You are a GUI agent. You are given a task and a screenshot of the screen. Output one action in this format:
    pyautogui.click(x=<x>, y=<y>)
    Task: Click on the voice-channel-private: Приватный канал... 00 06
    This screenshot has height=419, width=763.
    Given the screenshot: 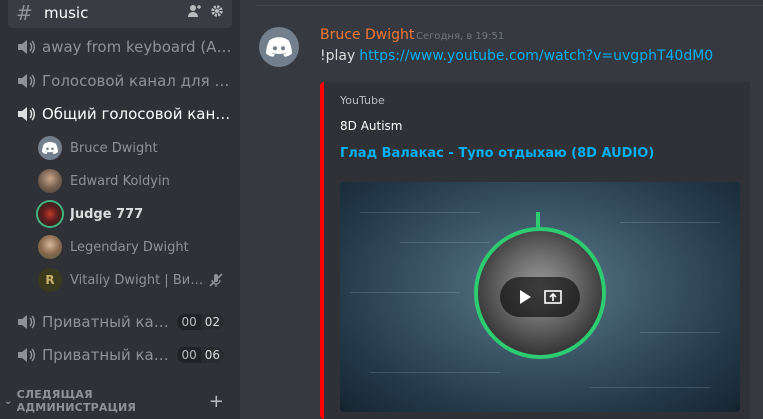 What is the action you would take?
    pyautogui.click(x=120, y=355)
    